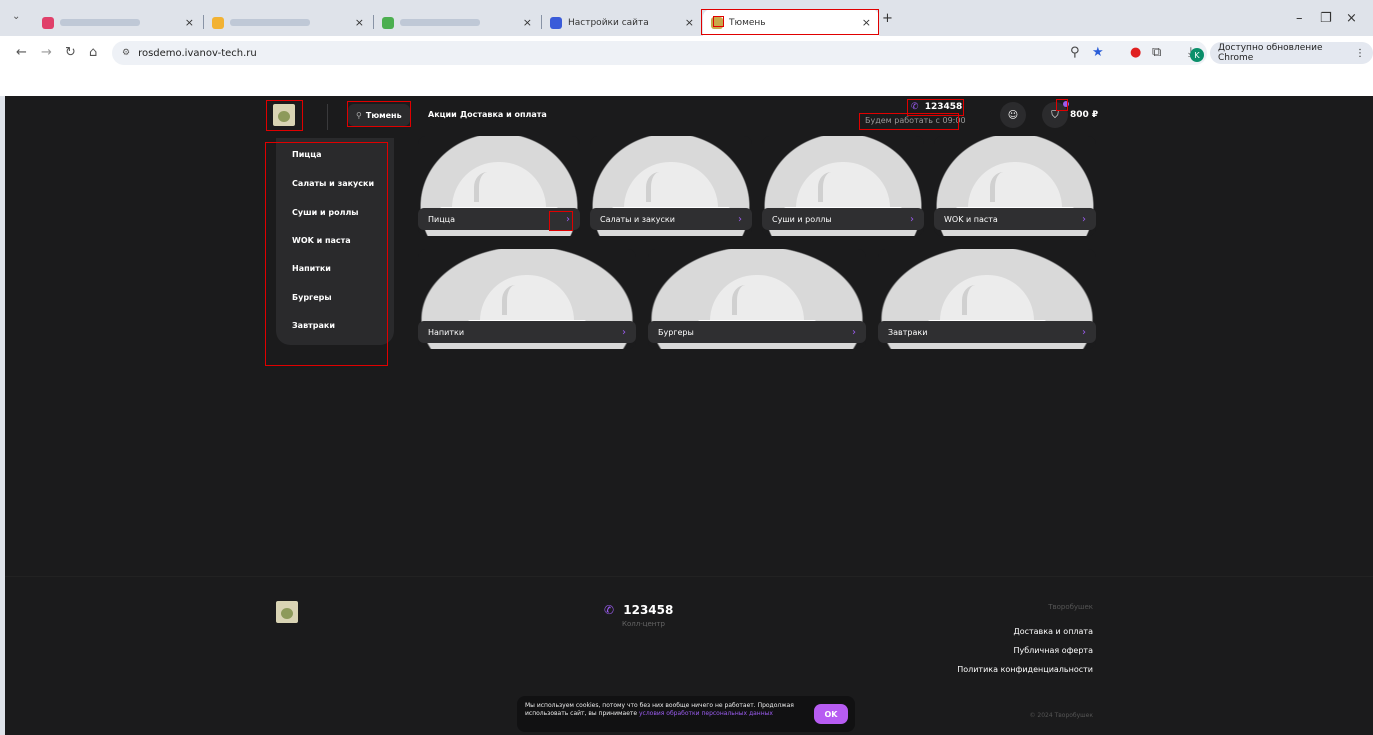 The height and width of the screenshot is (735, 1373). Describe the element at coordinates (1025, 669) in the screenshot. I see `footer-link-privacy: Политика конфиденциальности` at that location.